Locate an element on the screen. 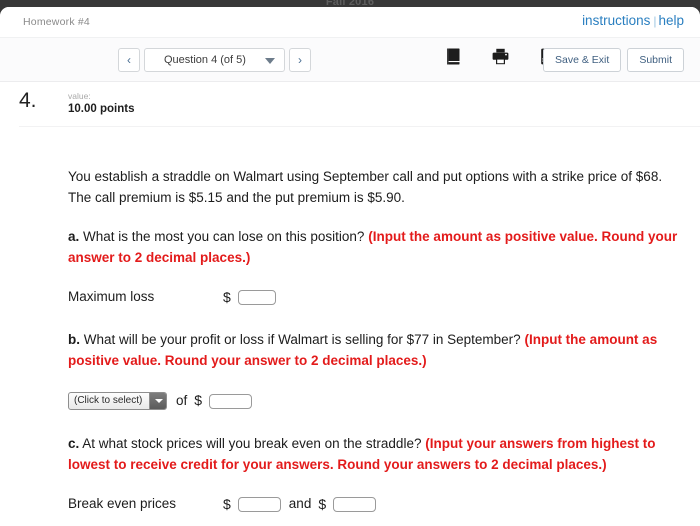 The image size is (700, 526). part-b-letter: b. is located at coordinates (74, 340).